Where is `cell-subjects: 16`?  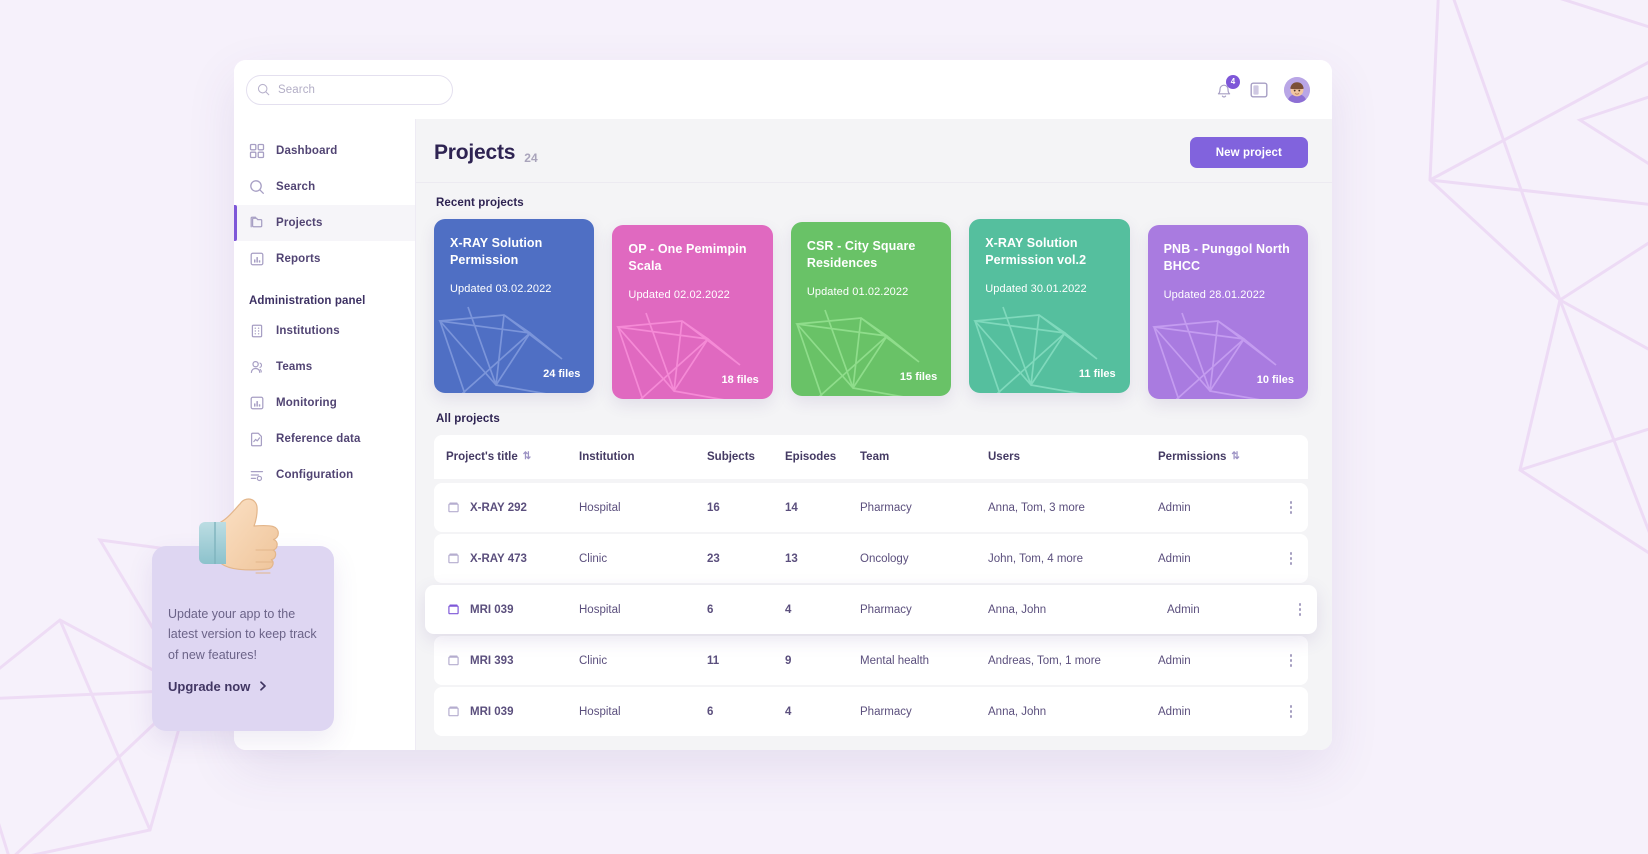 cell-subjects: 16 is located at coordinates (713, 507).